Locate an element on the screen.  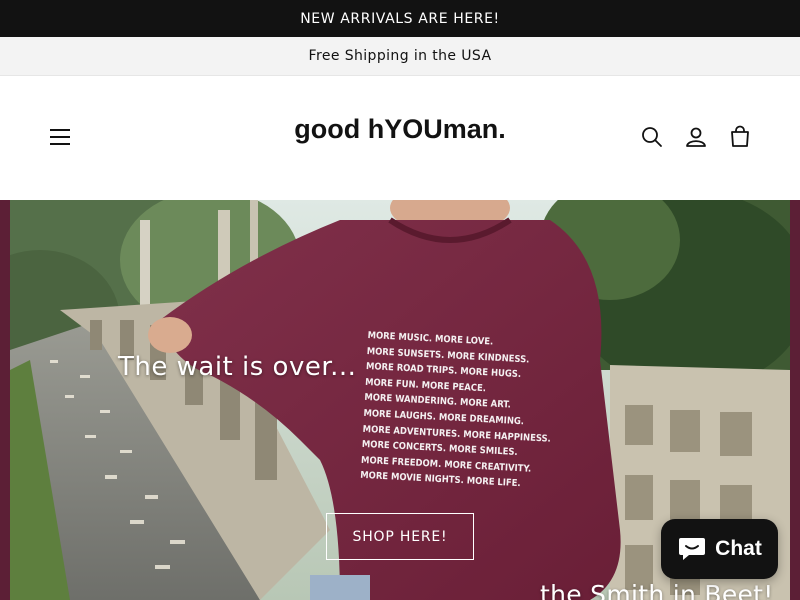
chat-bubble-icon is located at coordinates (692, 549).